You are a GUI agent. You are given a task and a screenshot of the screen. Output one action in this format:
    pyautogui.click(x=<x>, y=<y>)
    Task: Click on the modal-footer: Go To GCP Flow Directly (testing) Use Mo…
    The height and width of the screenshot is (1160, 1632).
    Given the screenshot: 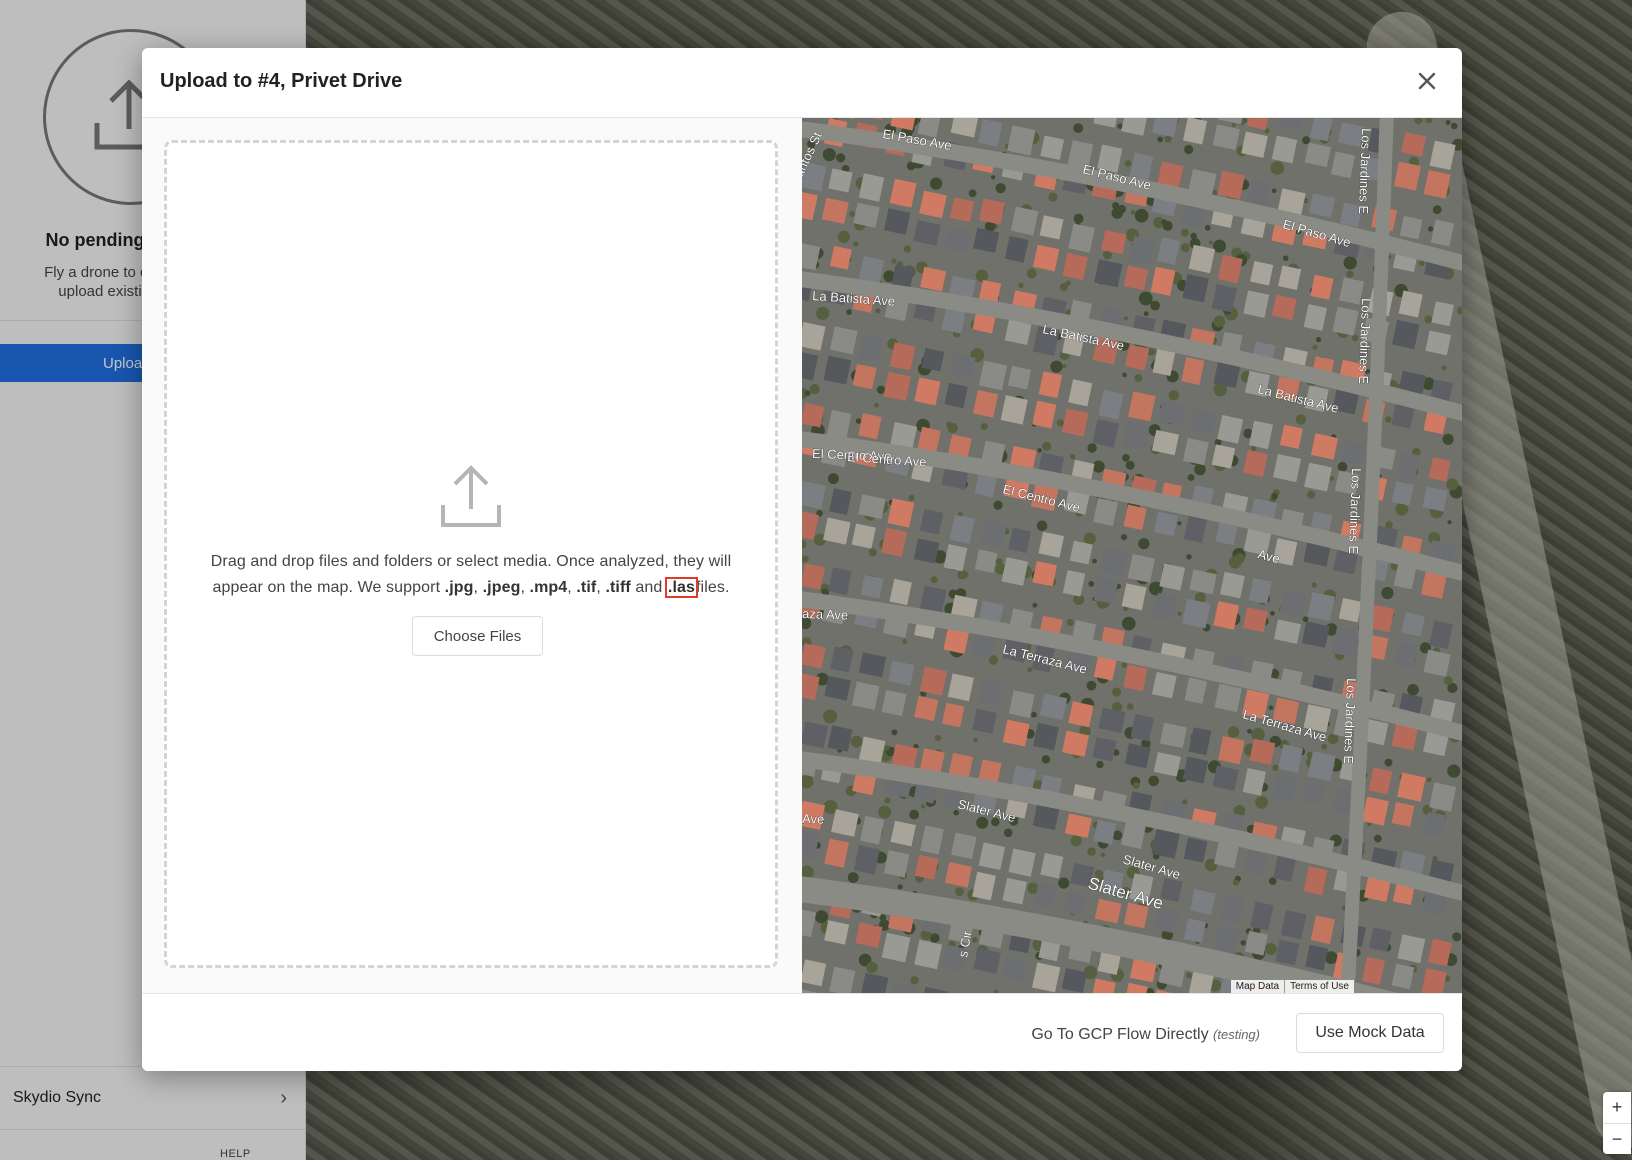 What is the action you would take?
    pyautogui.click(x=802, y=1032)
    